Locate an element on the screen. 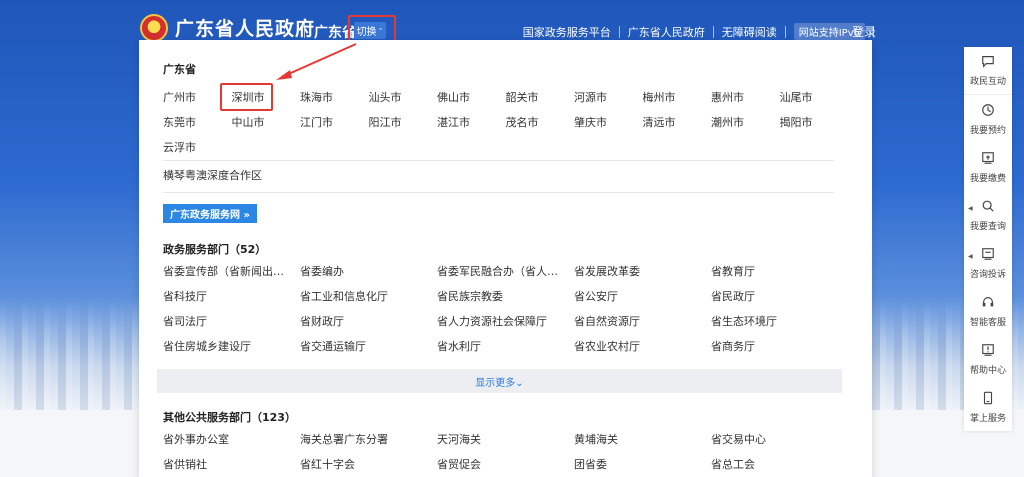 The image size is (1024, 477). side-item: 咨询投诉 ◀ is located at coordinates (988, 263).